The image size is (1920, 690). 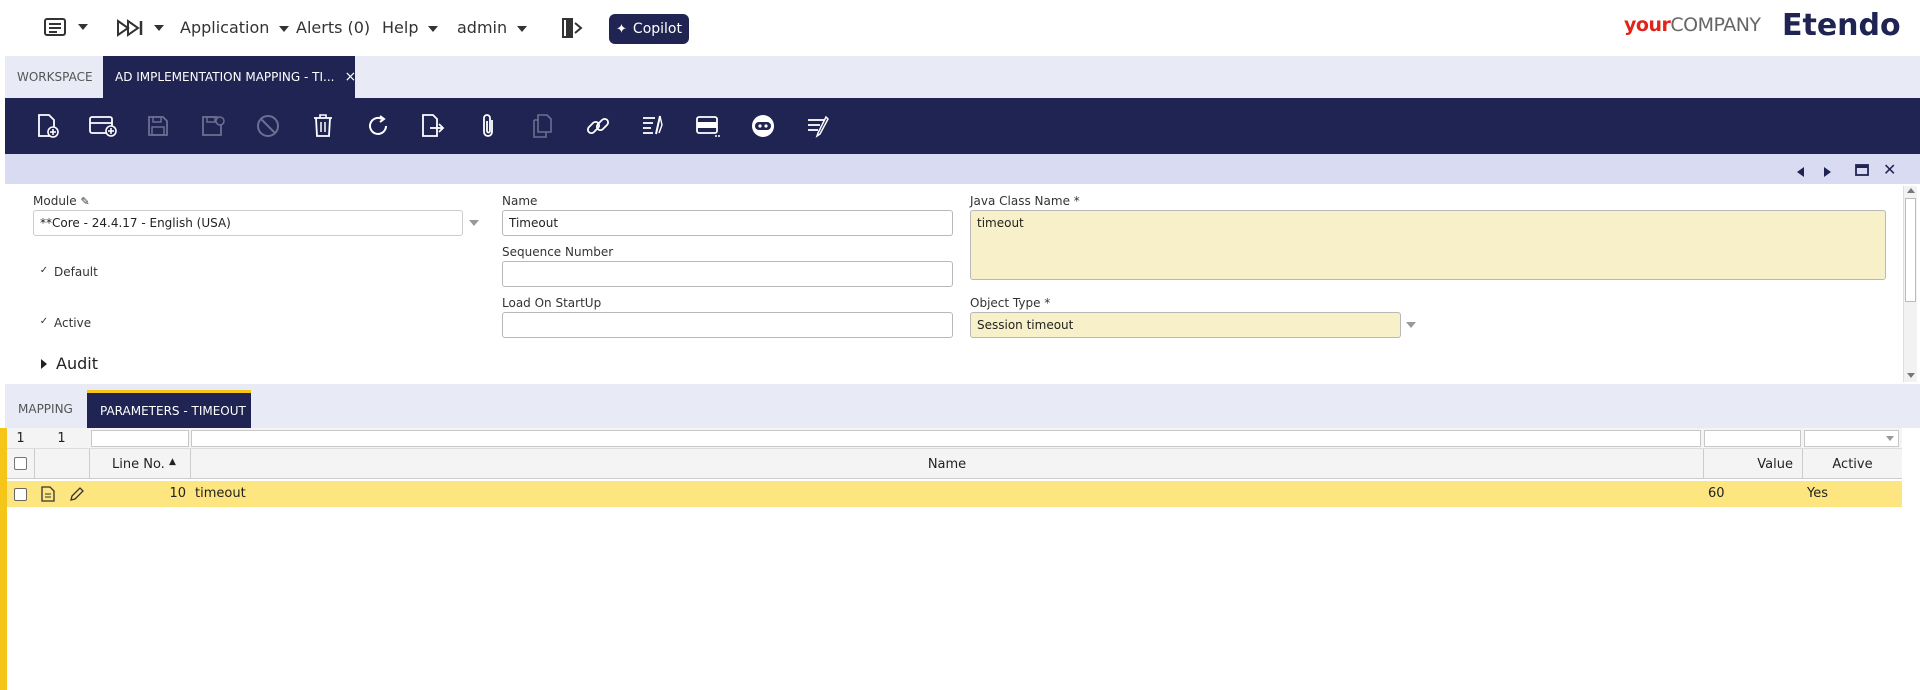 I want to click on menu-list-icon, so click(x=55, y=27).